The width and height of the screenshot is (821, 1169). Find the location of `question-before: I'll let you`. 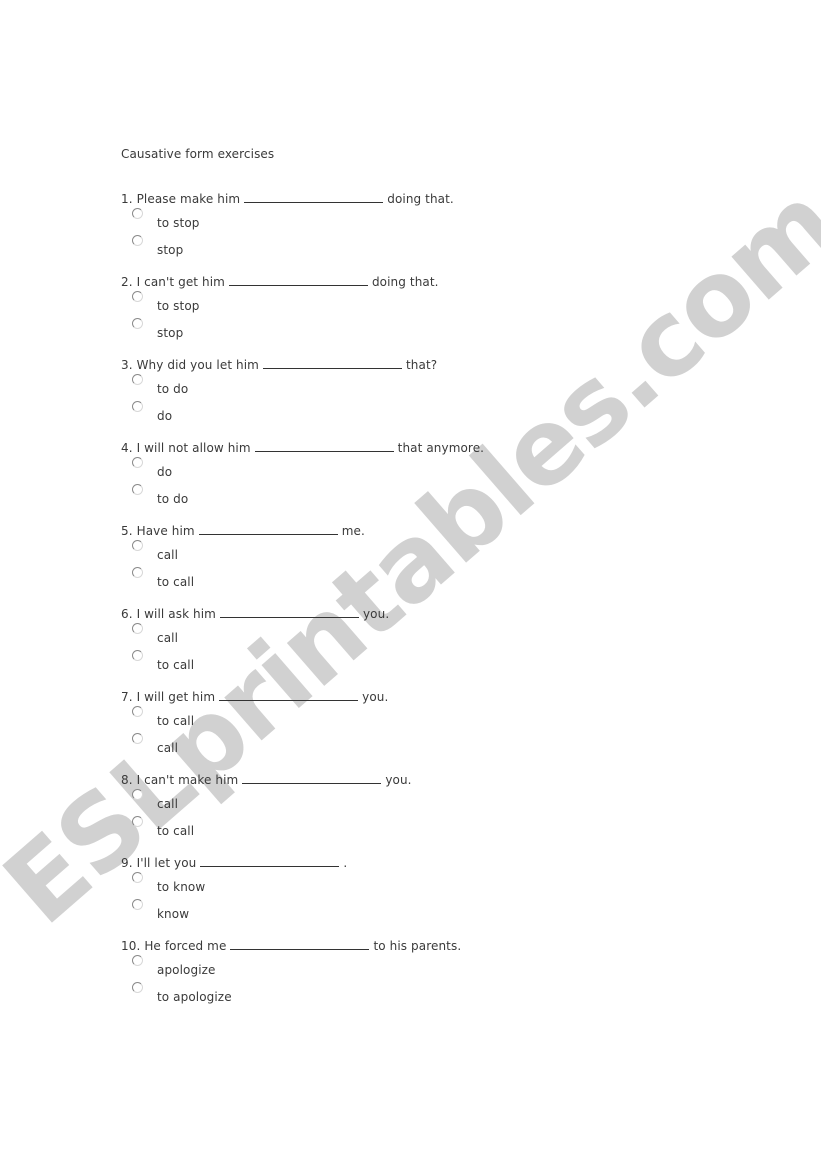

question-before: I'll let you is located at coordinates (166, 863).